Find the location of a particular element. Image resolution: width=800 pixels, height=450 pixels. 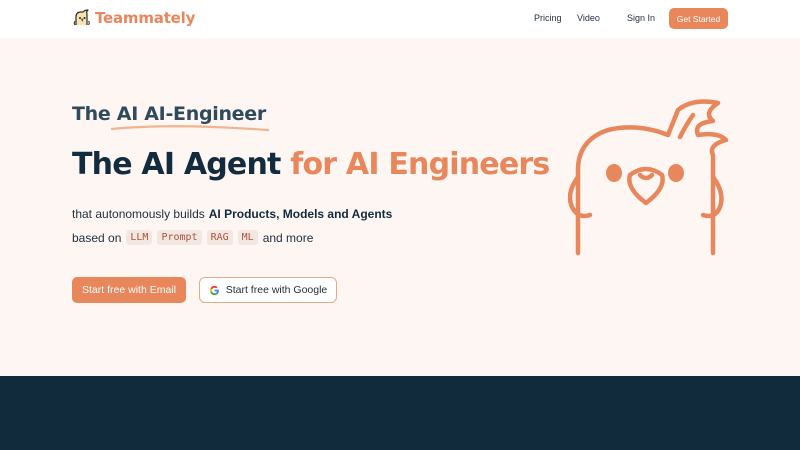

brand-logo: Teammately is located at coordinates (133, 18).